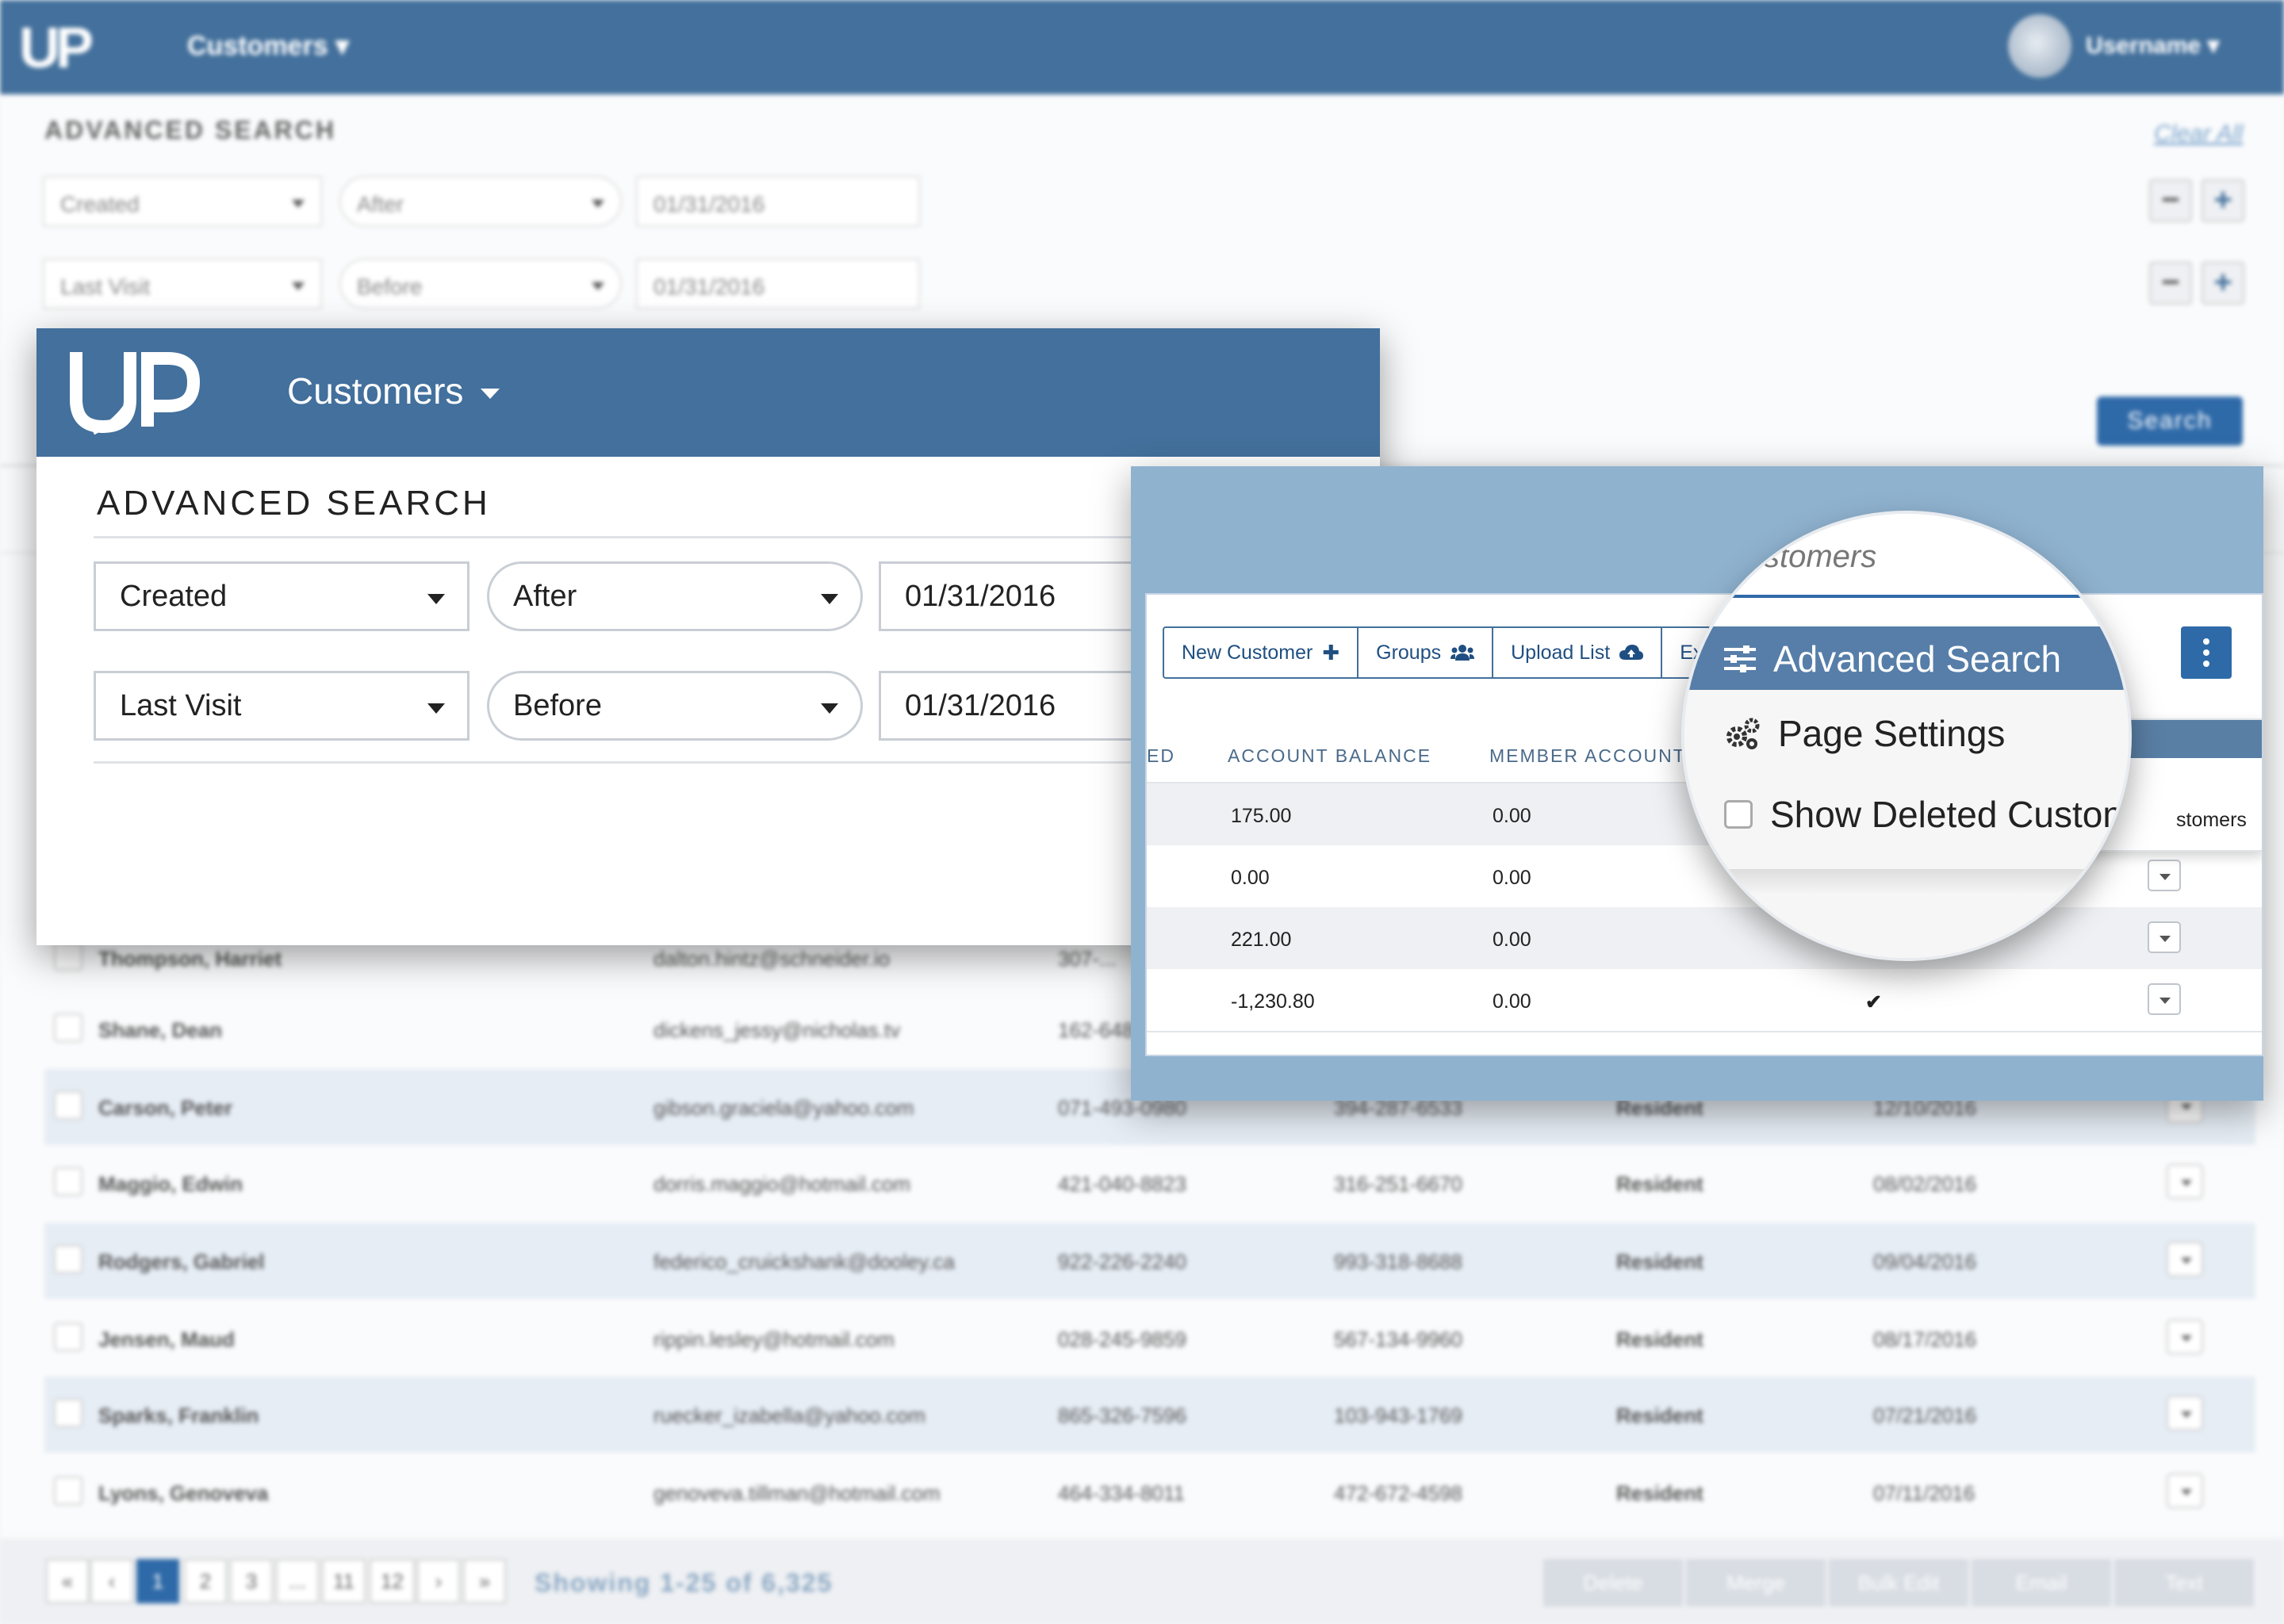  What do you see at coordinates (438, 1581) in the screenshot?
I see `pagination-next: ›` at bounding box center [438, 1581].